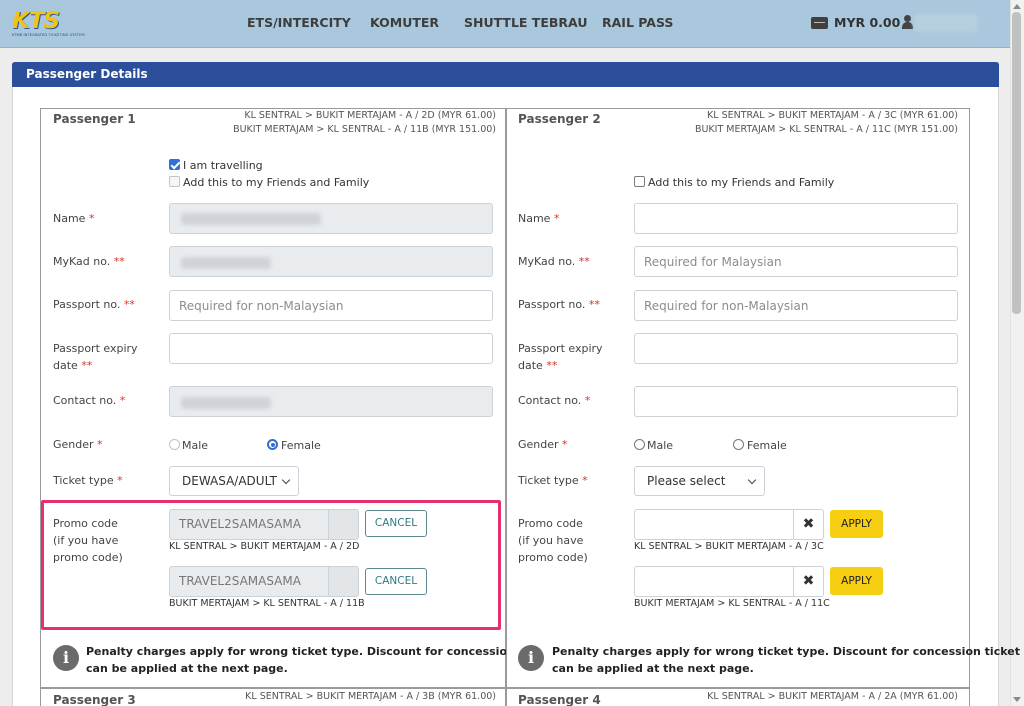 The height and width of the screenshot is (706, 1024). What do you see at coordinates (174, 164) in the screenshot?
I see `i-am-travelling-checkbox` at bounding box center [174, 164].